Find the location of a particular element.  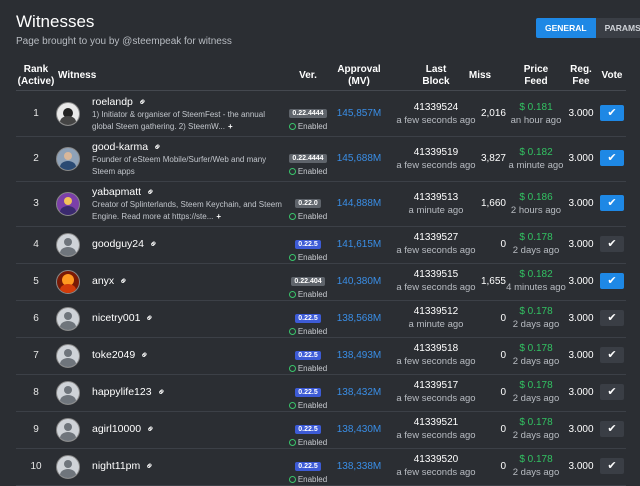

witness-name-text: good-karma is located at coordinates (120, 147).